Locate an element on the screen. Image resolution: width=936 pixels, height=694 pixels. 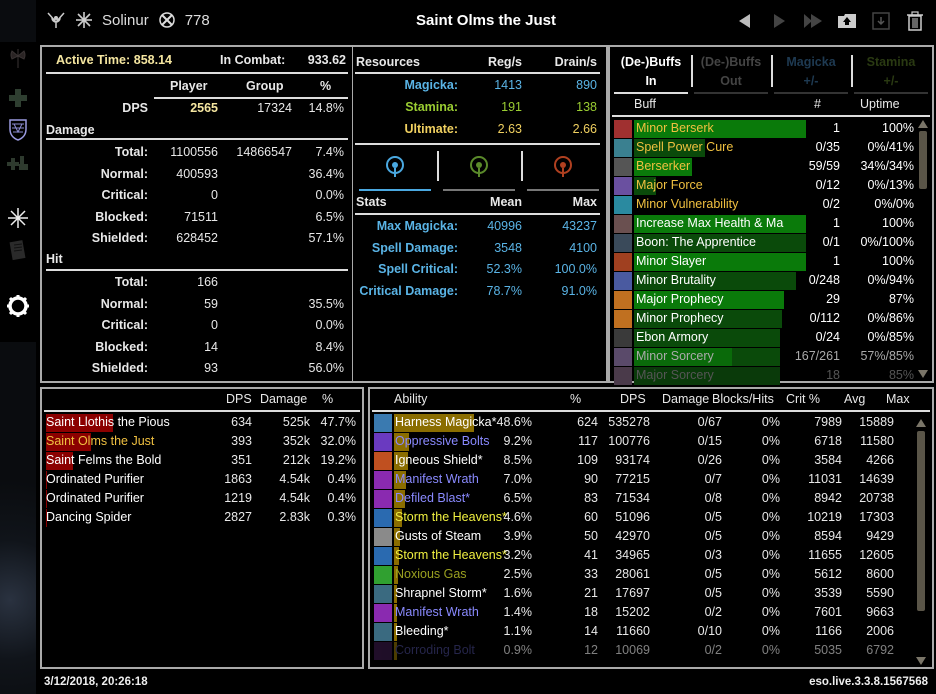
buff-row: Ebon Armory 0/24 0%/85% is located at coordinates (764, 337).